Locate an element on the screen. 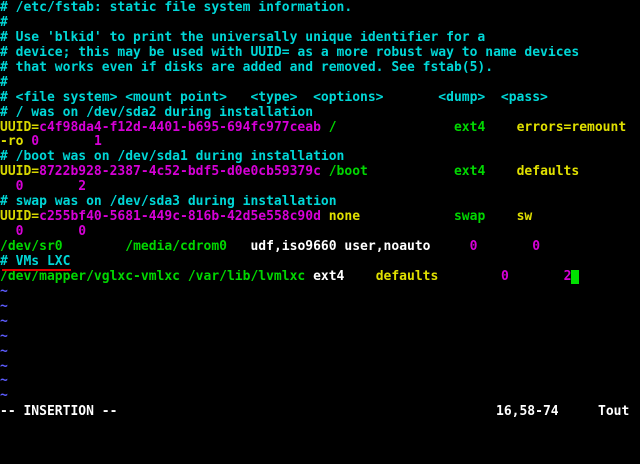 This screenshot has height=464, width=640. status-line: -- INSERTION -- 16,58-74 Tout is located at coordinates (320, 412).